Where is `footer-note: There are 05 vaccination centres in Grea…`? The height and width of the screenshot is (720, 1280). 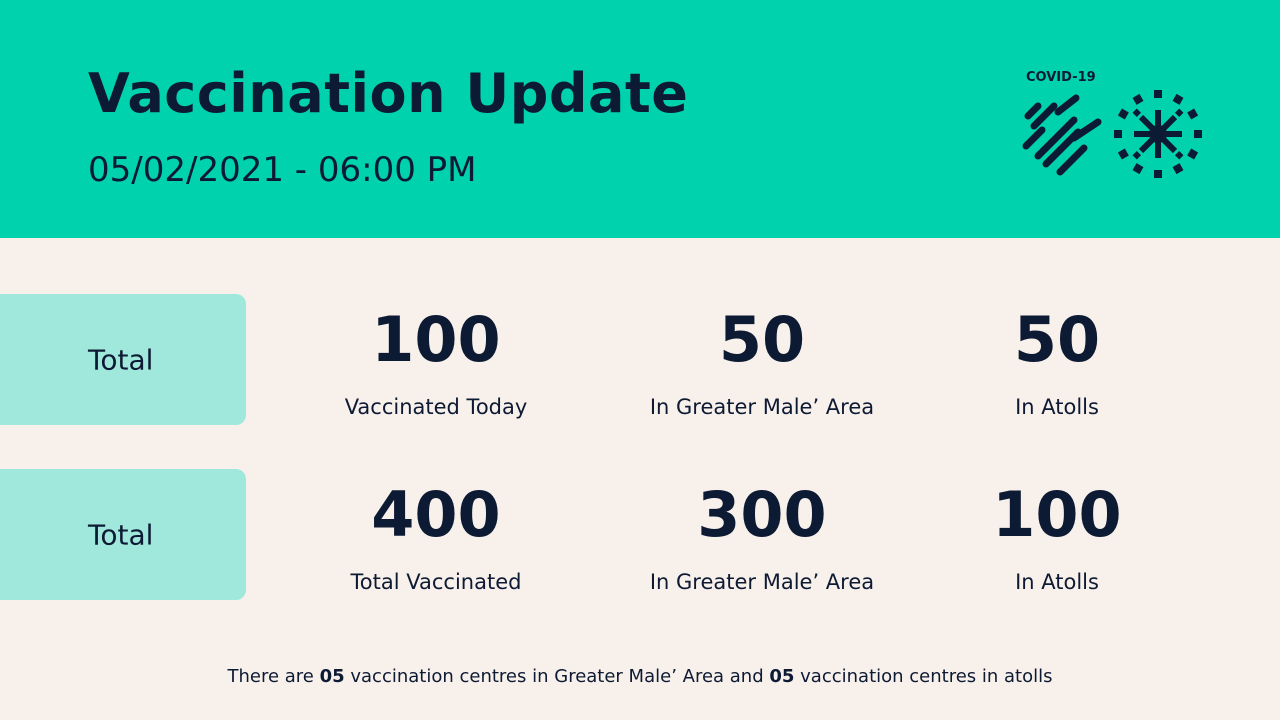
footer-note: There are 05 vaccination centres in Grea… is located at coordinates (640, 676).